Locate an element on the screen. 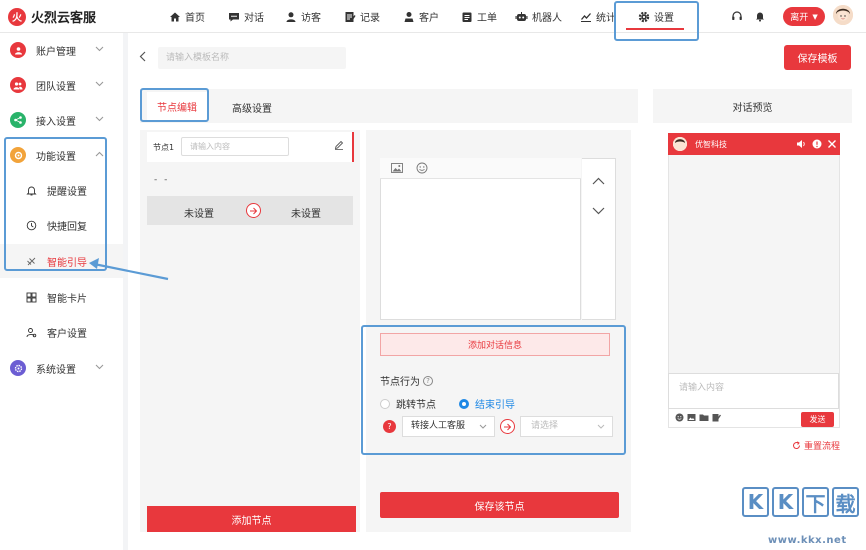  sidebar-group-label: 接入设置 is located at coordinates (56, 122).